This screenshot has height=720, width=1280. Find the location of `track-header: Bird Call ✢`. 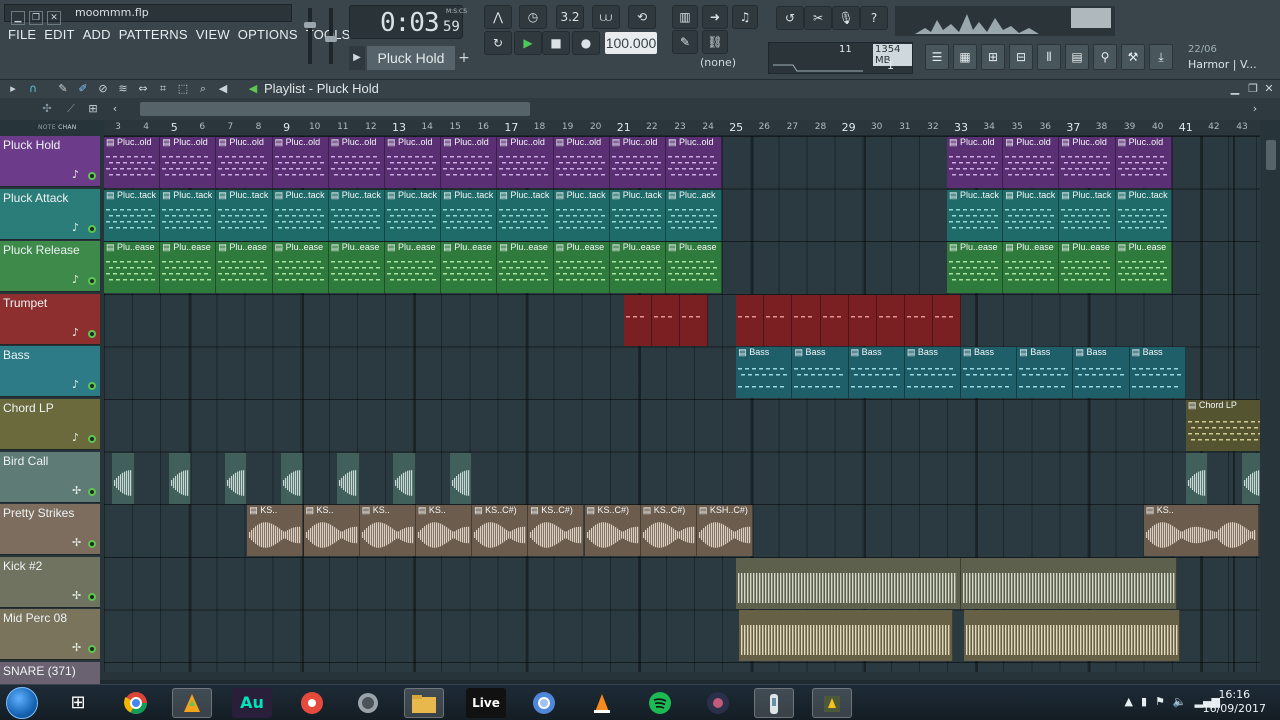

track-header: Bird Call ✢ is located at coordinates (50, 477).